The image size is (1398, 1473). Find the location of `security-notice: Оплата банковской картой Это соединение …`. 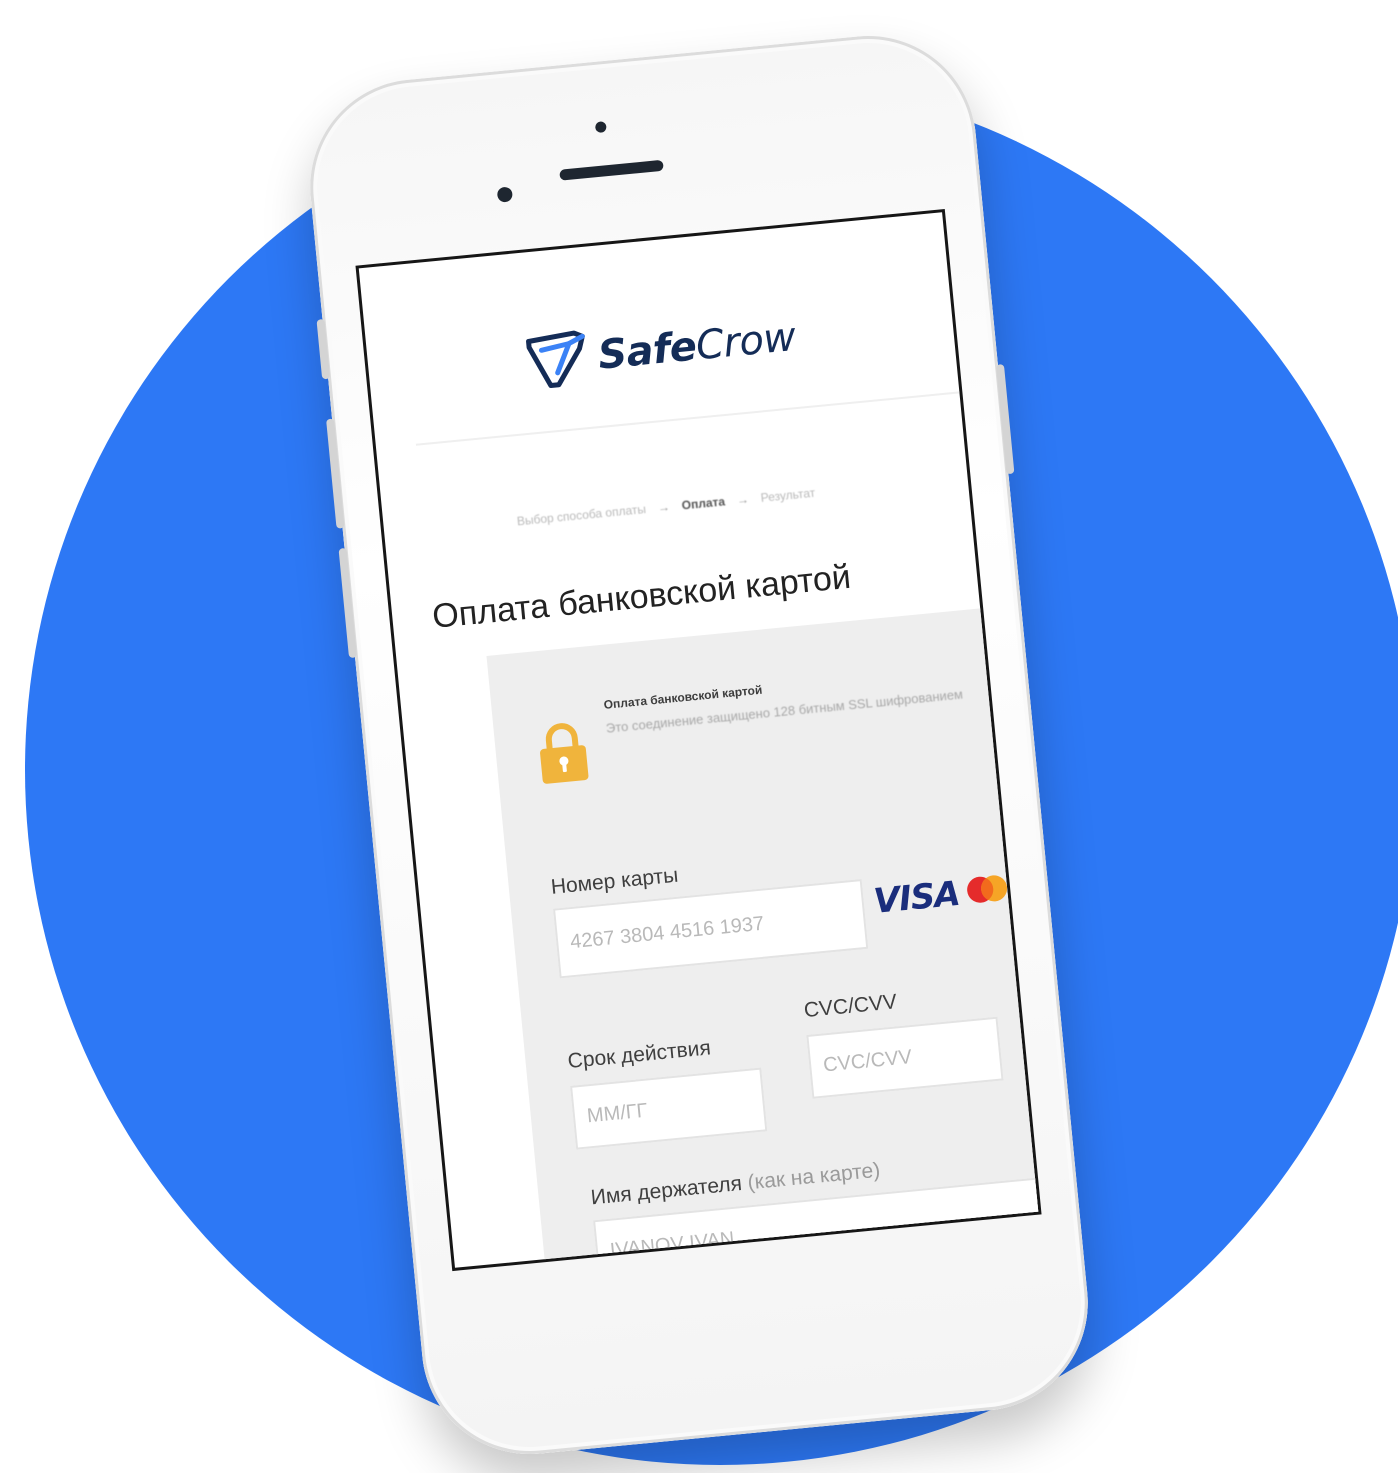

security-notice: Оплата банковской картой Это соединение … is located at coordinates (777, 728).